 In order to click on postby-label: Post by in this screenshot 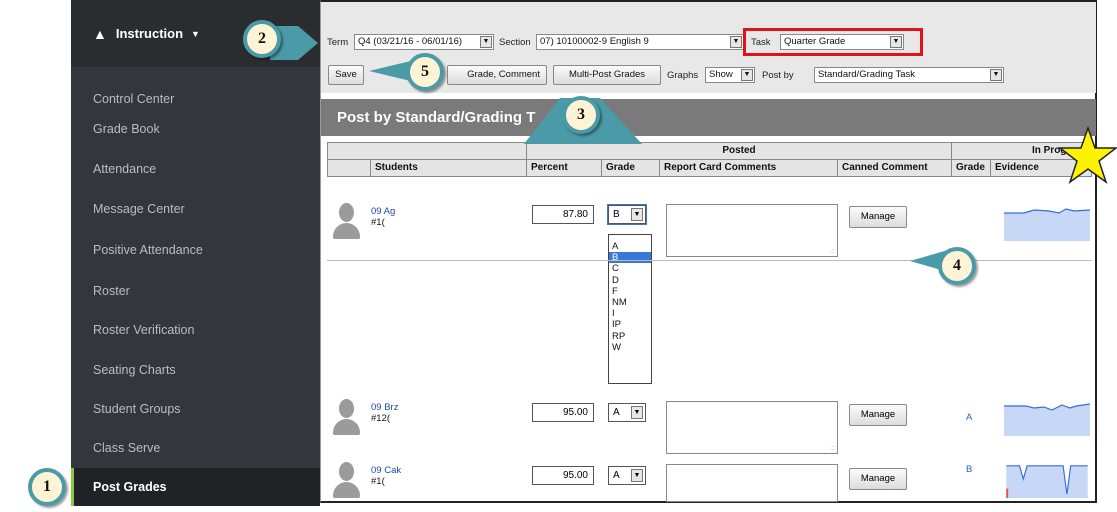, I will do `click(778, 75)`.